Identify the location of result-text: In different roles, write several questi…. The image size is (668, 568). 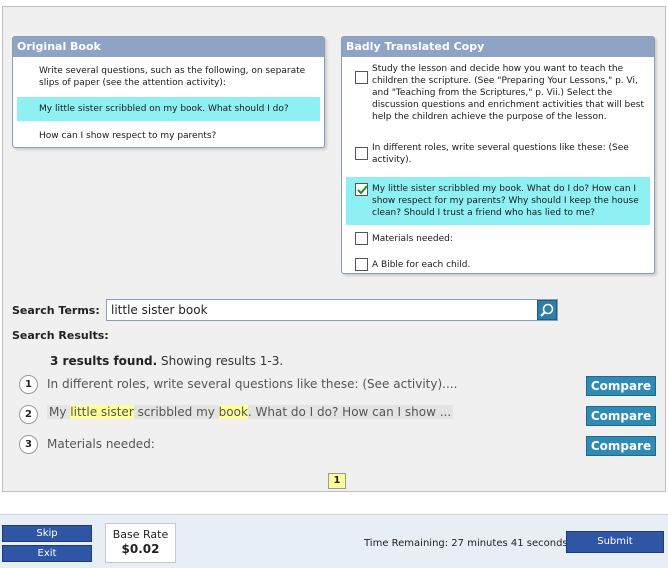
(252, 384).